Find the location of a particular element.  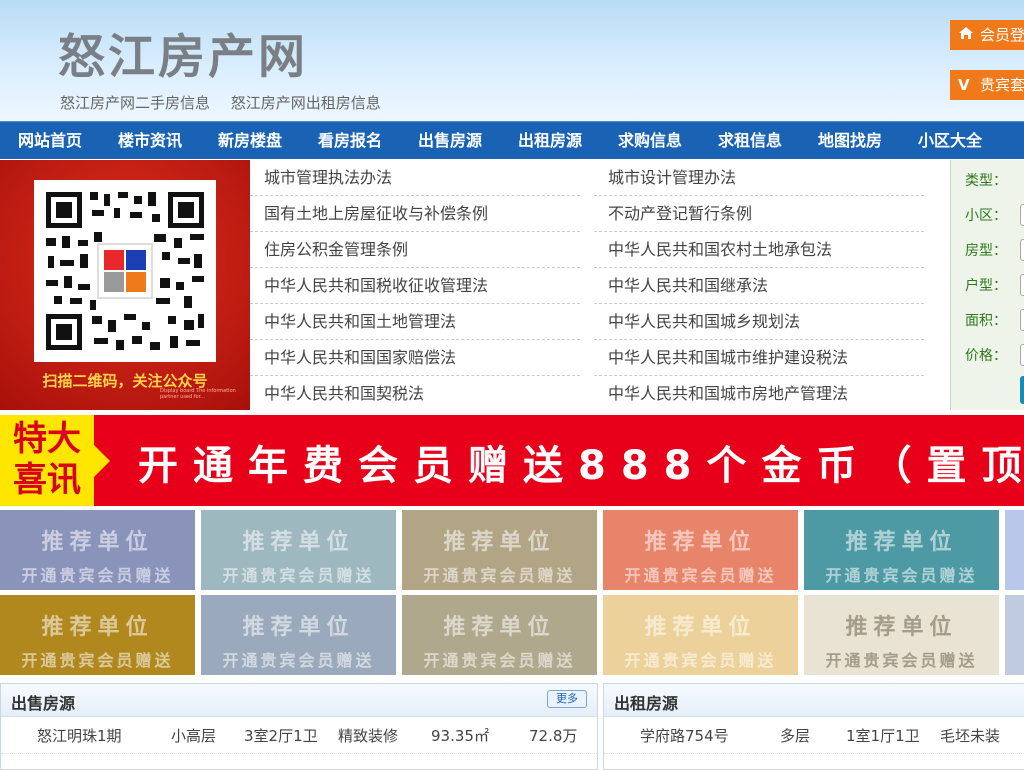

property-search-panel: 类型： 小区： 房型： 户型： 面积： 价格： is located at coordinates (987, 285).